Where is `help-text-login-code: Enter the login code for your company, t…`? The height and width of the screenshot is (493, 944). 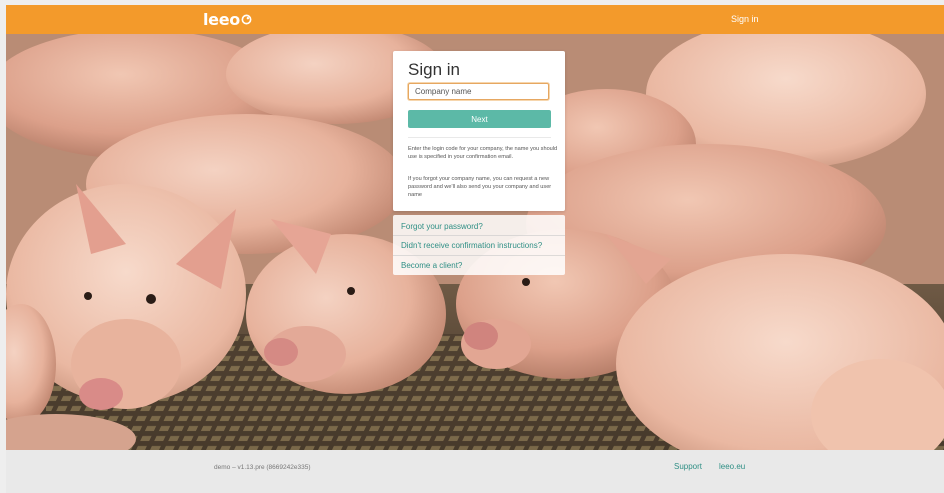
help-text-login-code: Enter the login code for your company, t… is located at coordinates (483, 153).